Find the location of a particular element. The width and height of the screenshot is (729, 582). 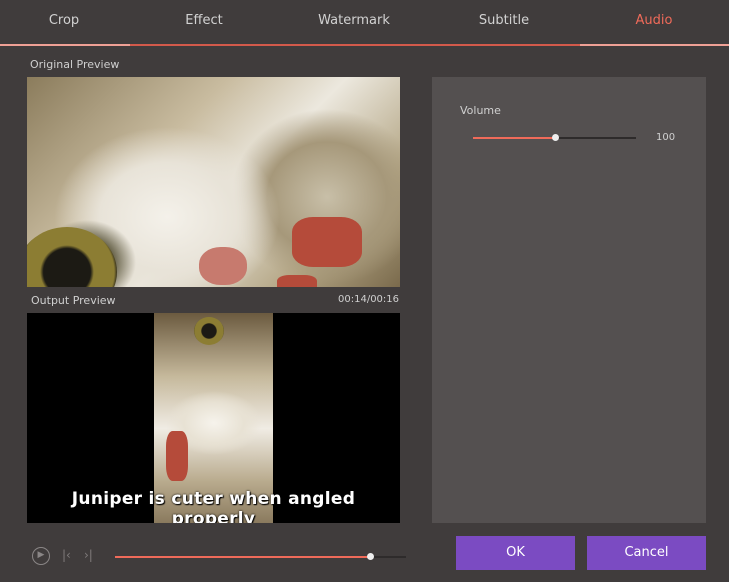

ok-button: OK is located at coordinates (515, 553).